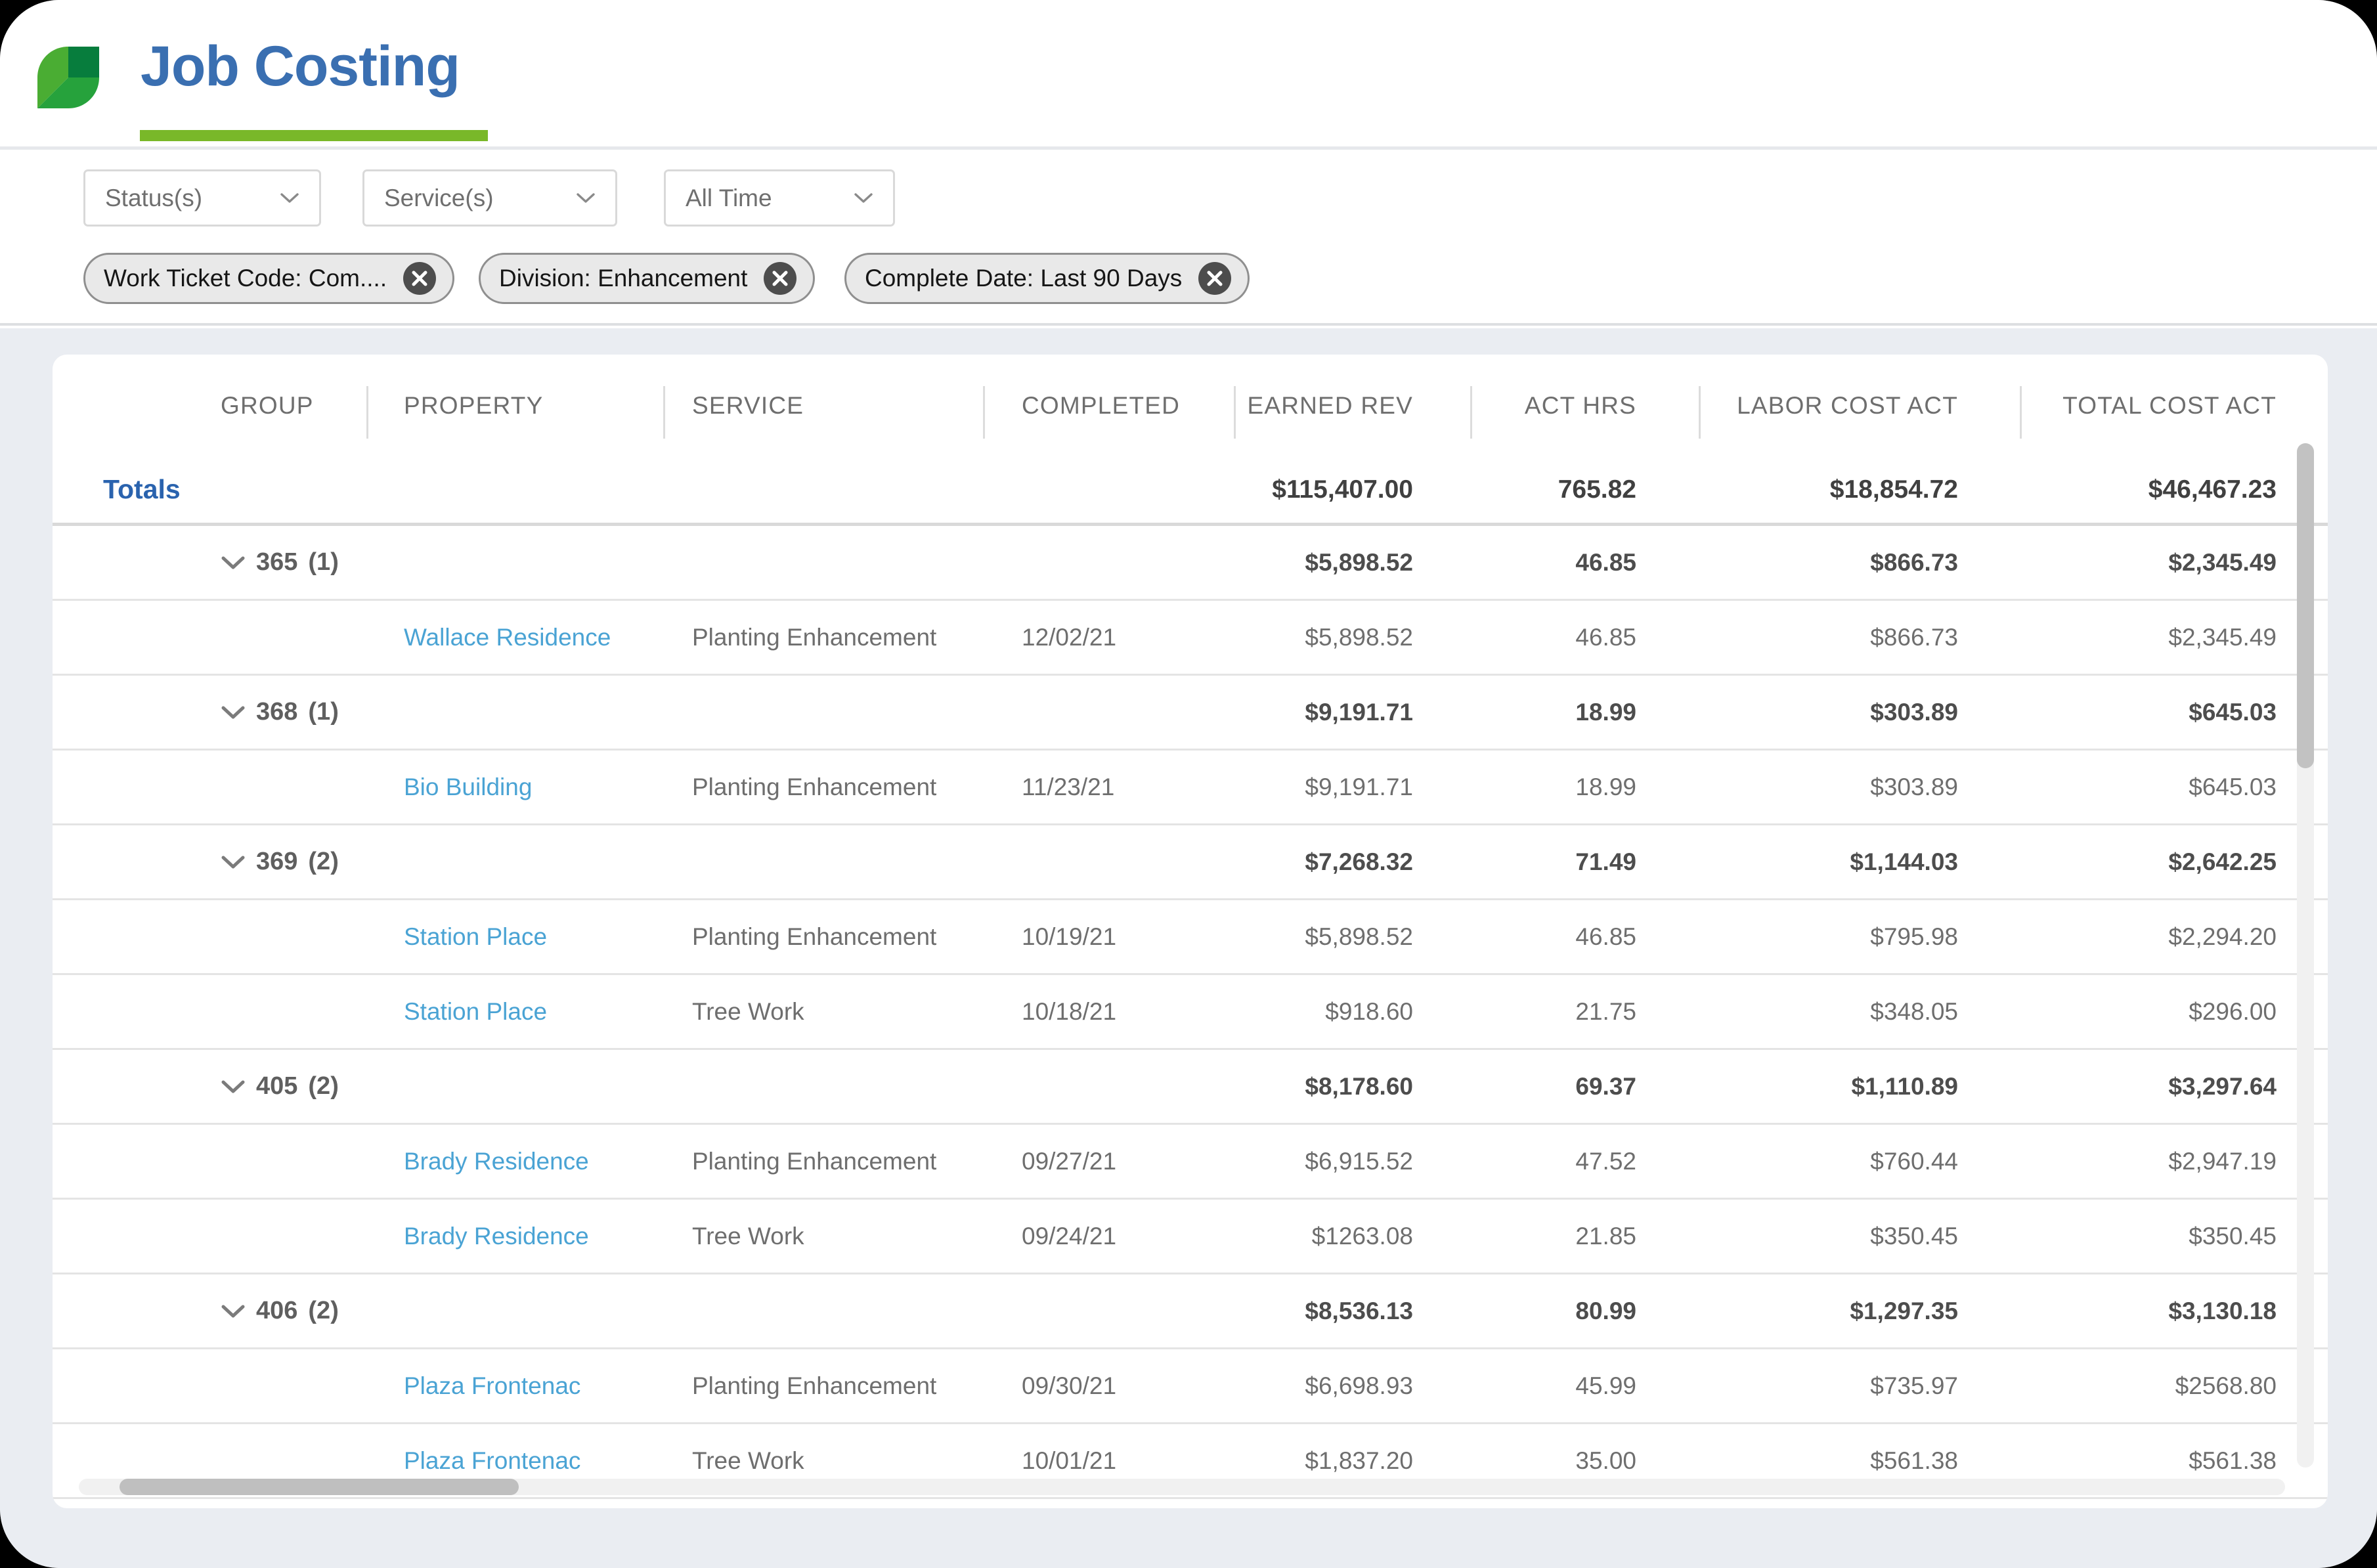 The image size is (2377, 1568). I want to click on earned-rev-cell: $7,268.32, so click(1359, 862).